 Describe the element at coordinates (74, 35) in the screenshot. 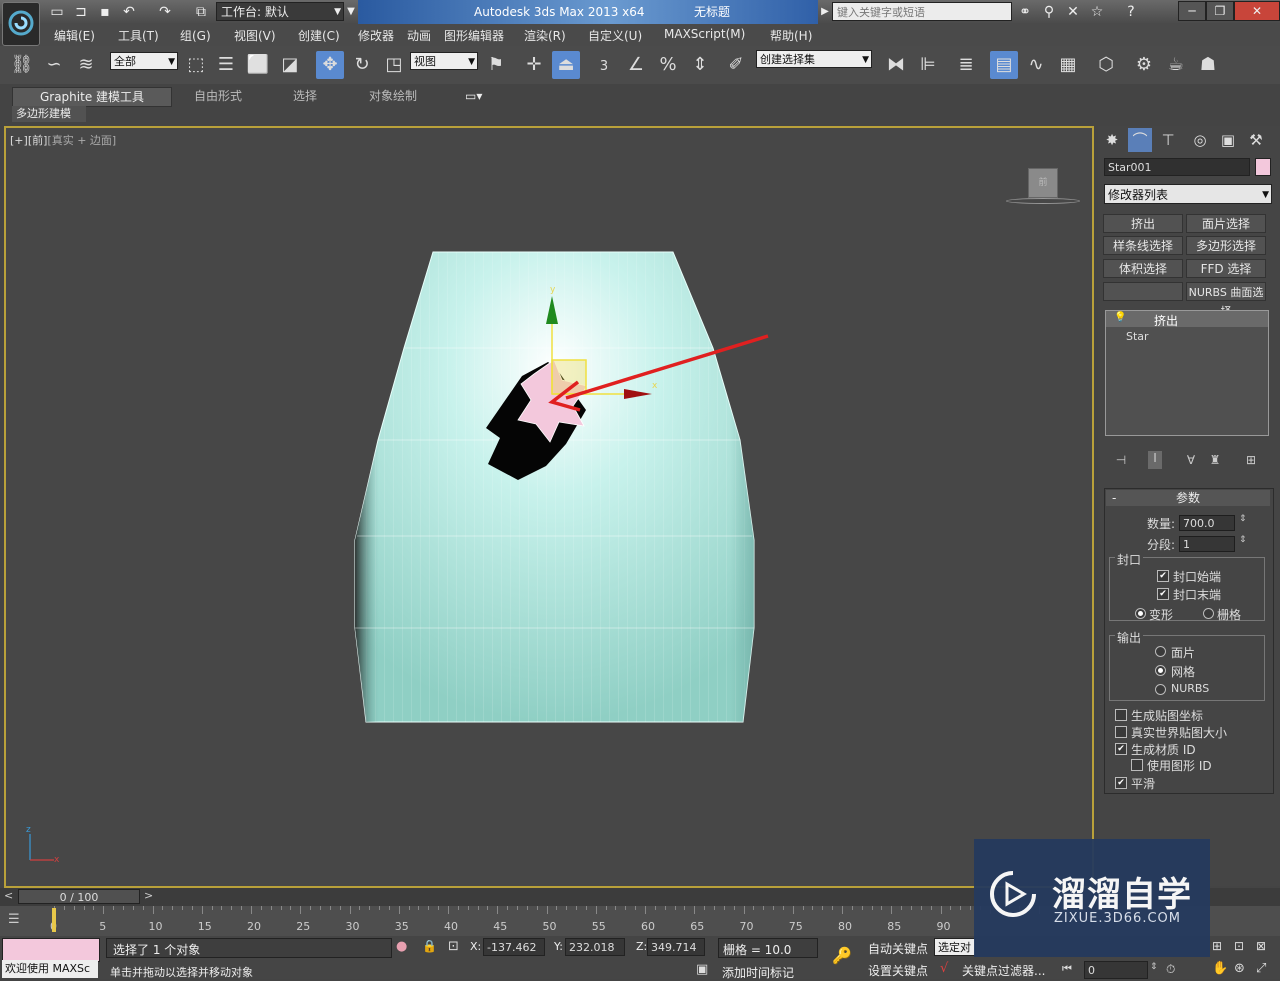

I see `menu-edit: 编辑(E)` at that location.